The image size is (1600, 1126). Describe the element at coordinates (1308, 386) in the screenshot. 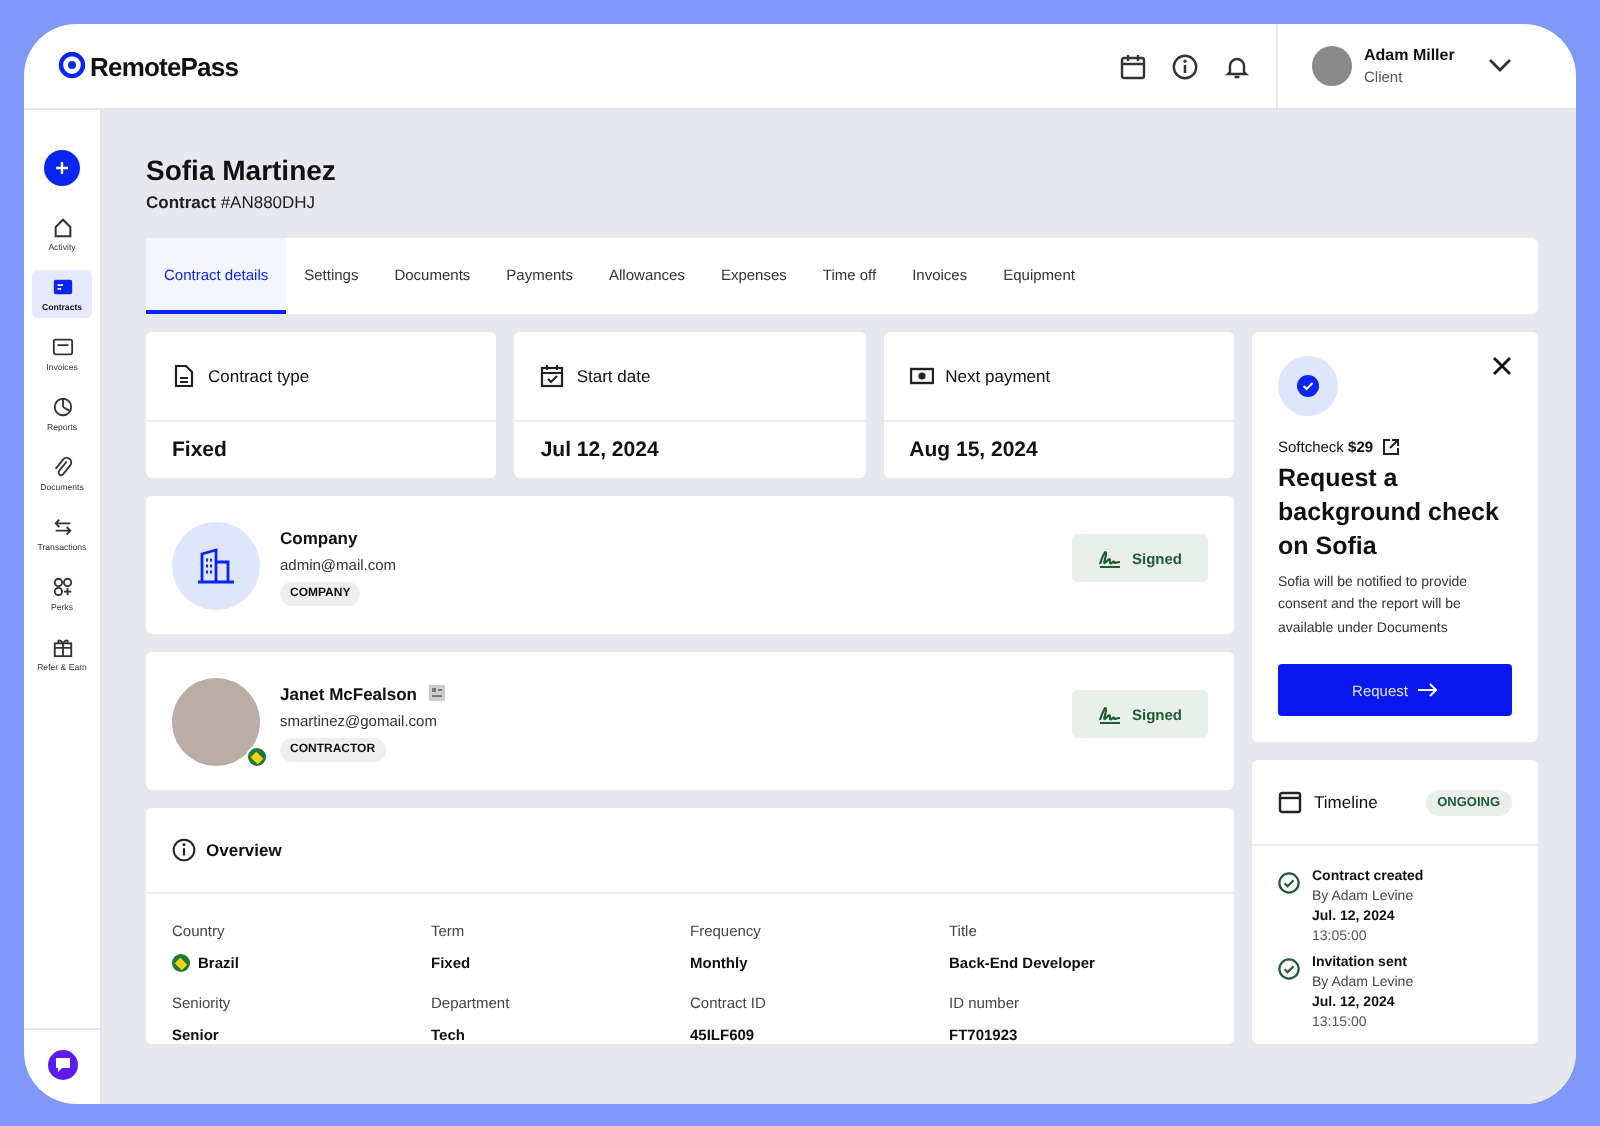

I see `verified-badge-icon` at that location.